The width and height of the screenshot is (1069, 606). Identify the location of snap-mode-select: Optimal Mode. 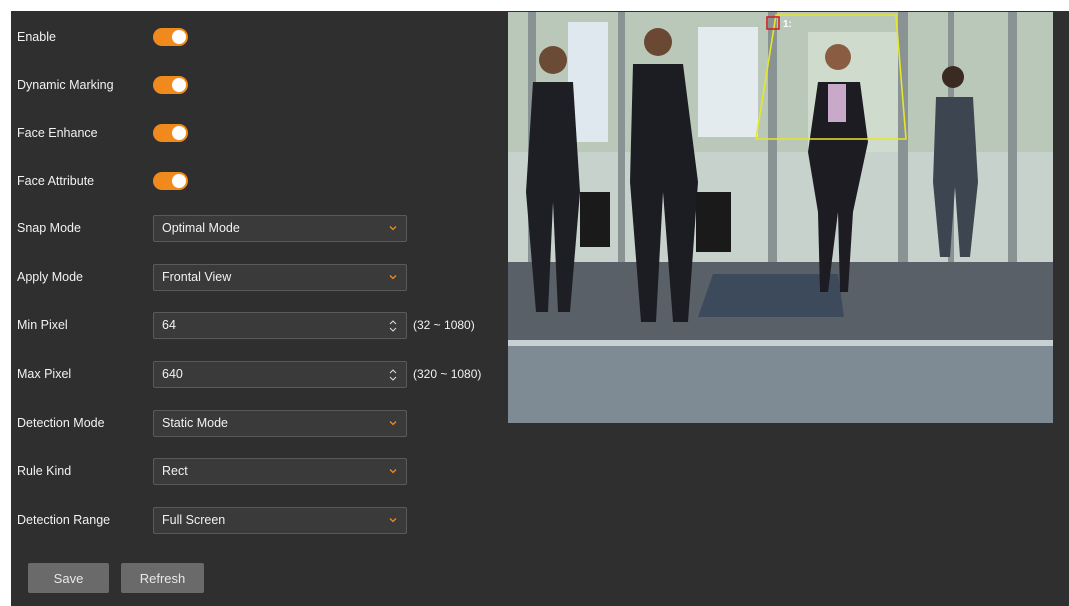
(280, 228).